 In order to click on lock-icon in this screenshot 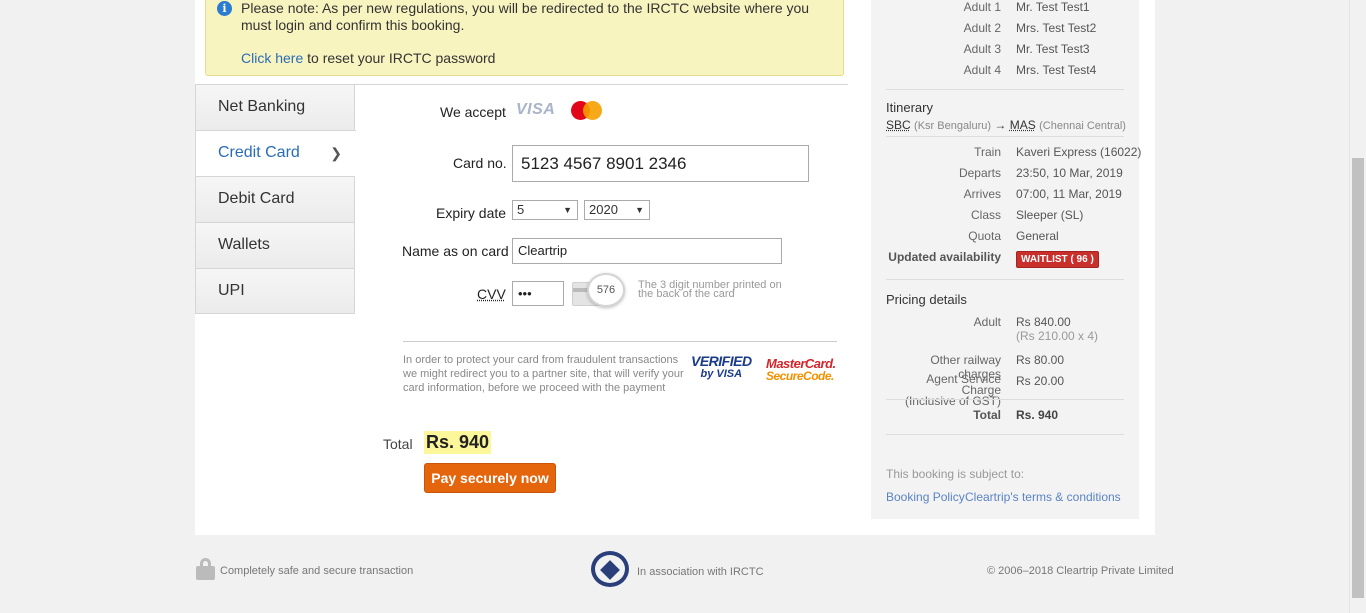, I will do `click(205, 569)`.